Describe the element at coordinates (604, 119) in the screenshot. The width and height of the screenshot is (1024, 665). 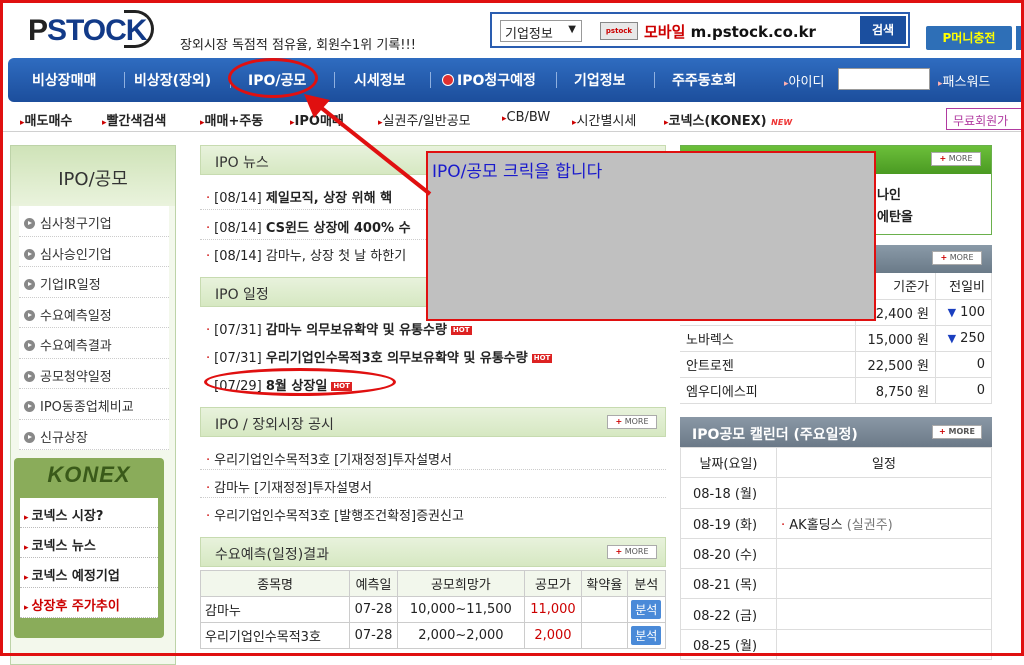
I see `subnav-item-hourly: ▸시간별시세` at that location.